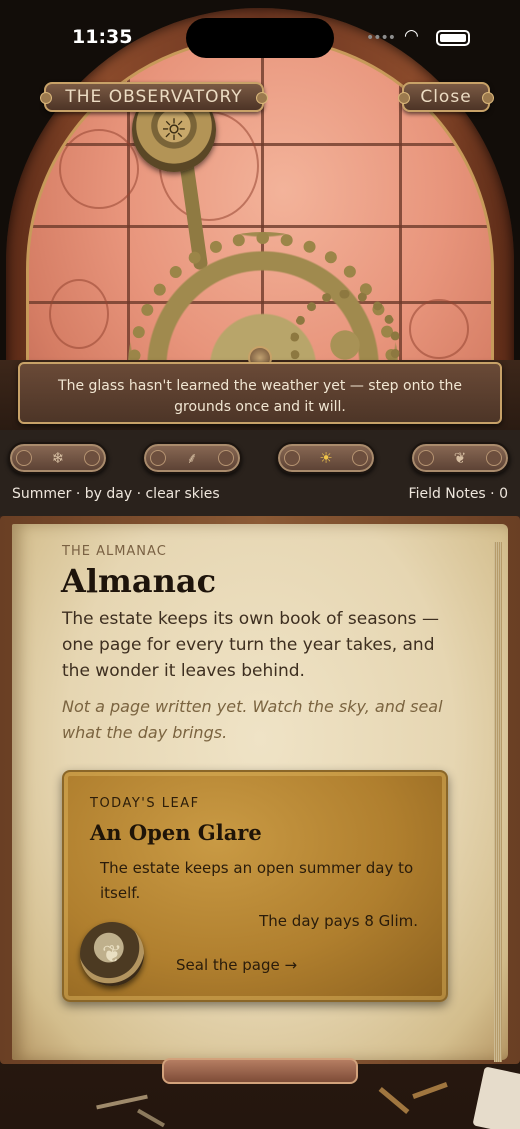 The height and width of the screenshot is (1129, 520). I want to click on season-status: Summer · by day · clear skies, so click(116, 494).